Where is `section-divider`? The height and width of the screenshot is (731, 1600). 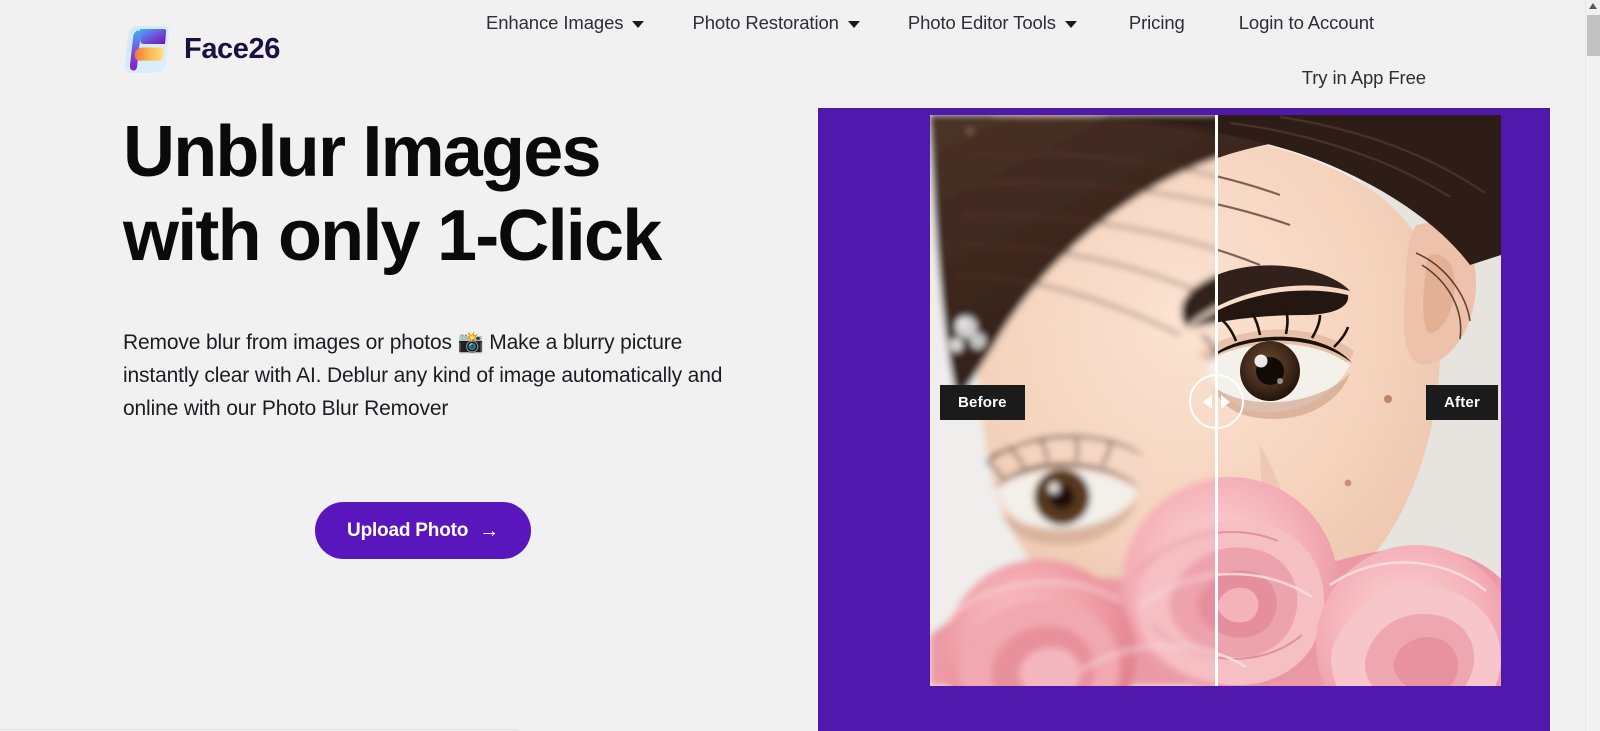 section-divider is located at coordinates (259, 729).